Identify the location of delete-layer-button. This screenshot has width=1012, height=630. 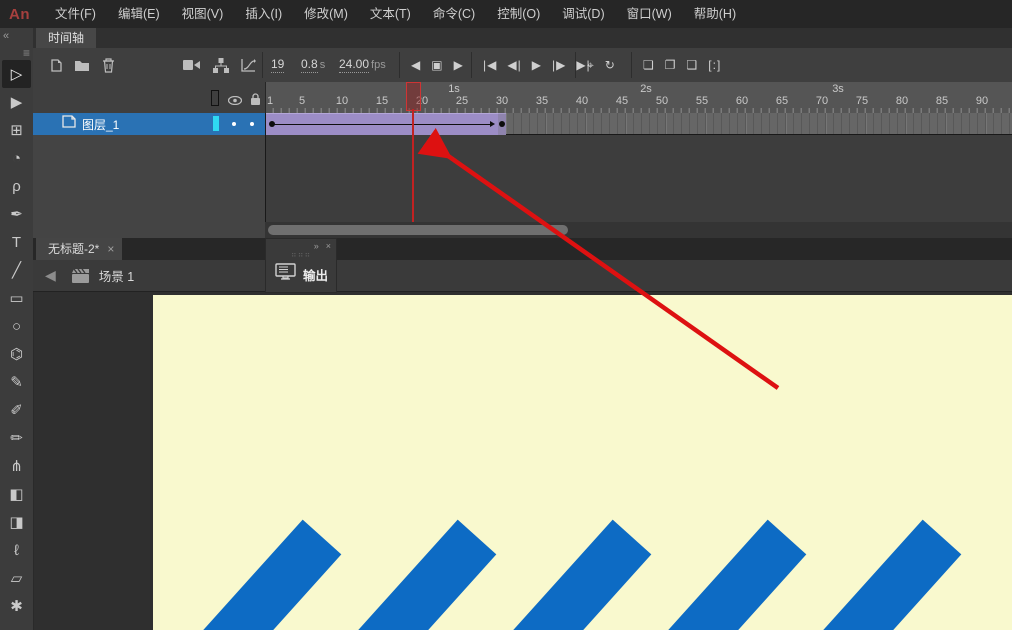
(108, 65).